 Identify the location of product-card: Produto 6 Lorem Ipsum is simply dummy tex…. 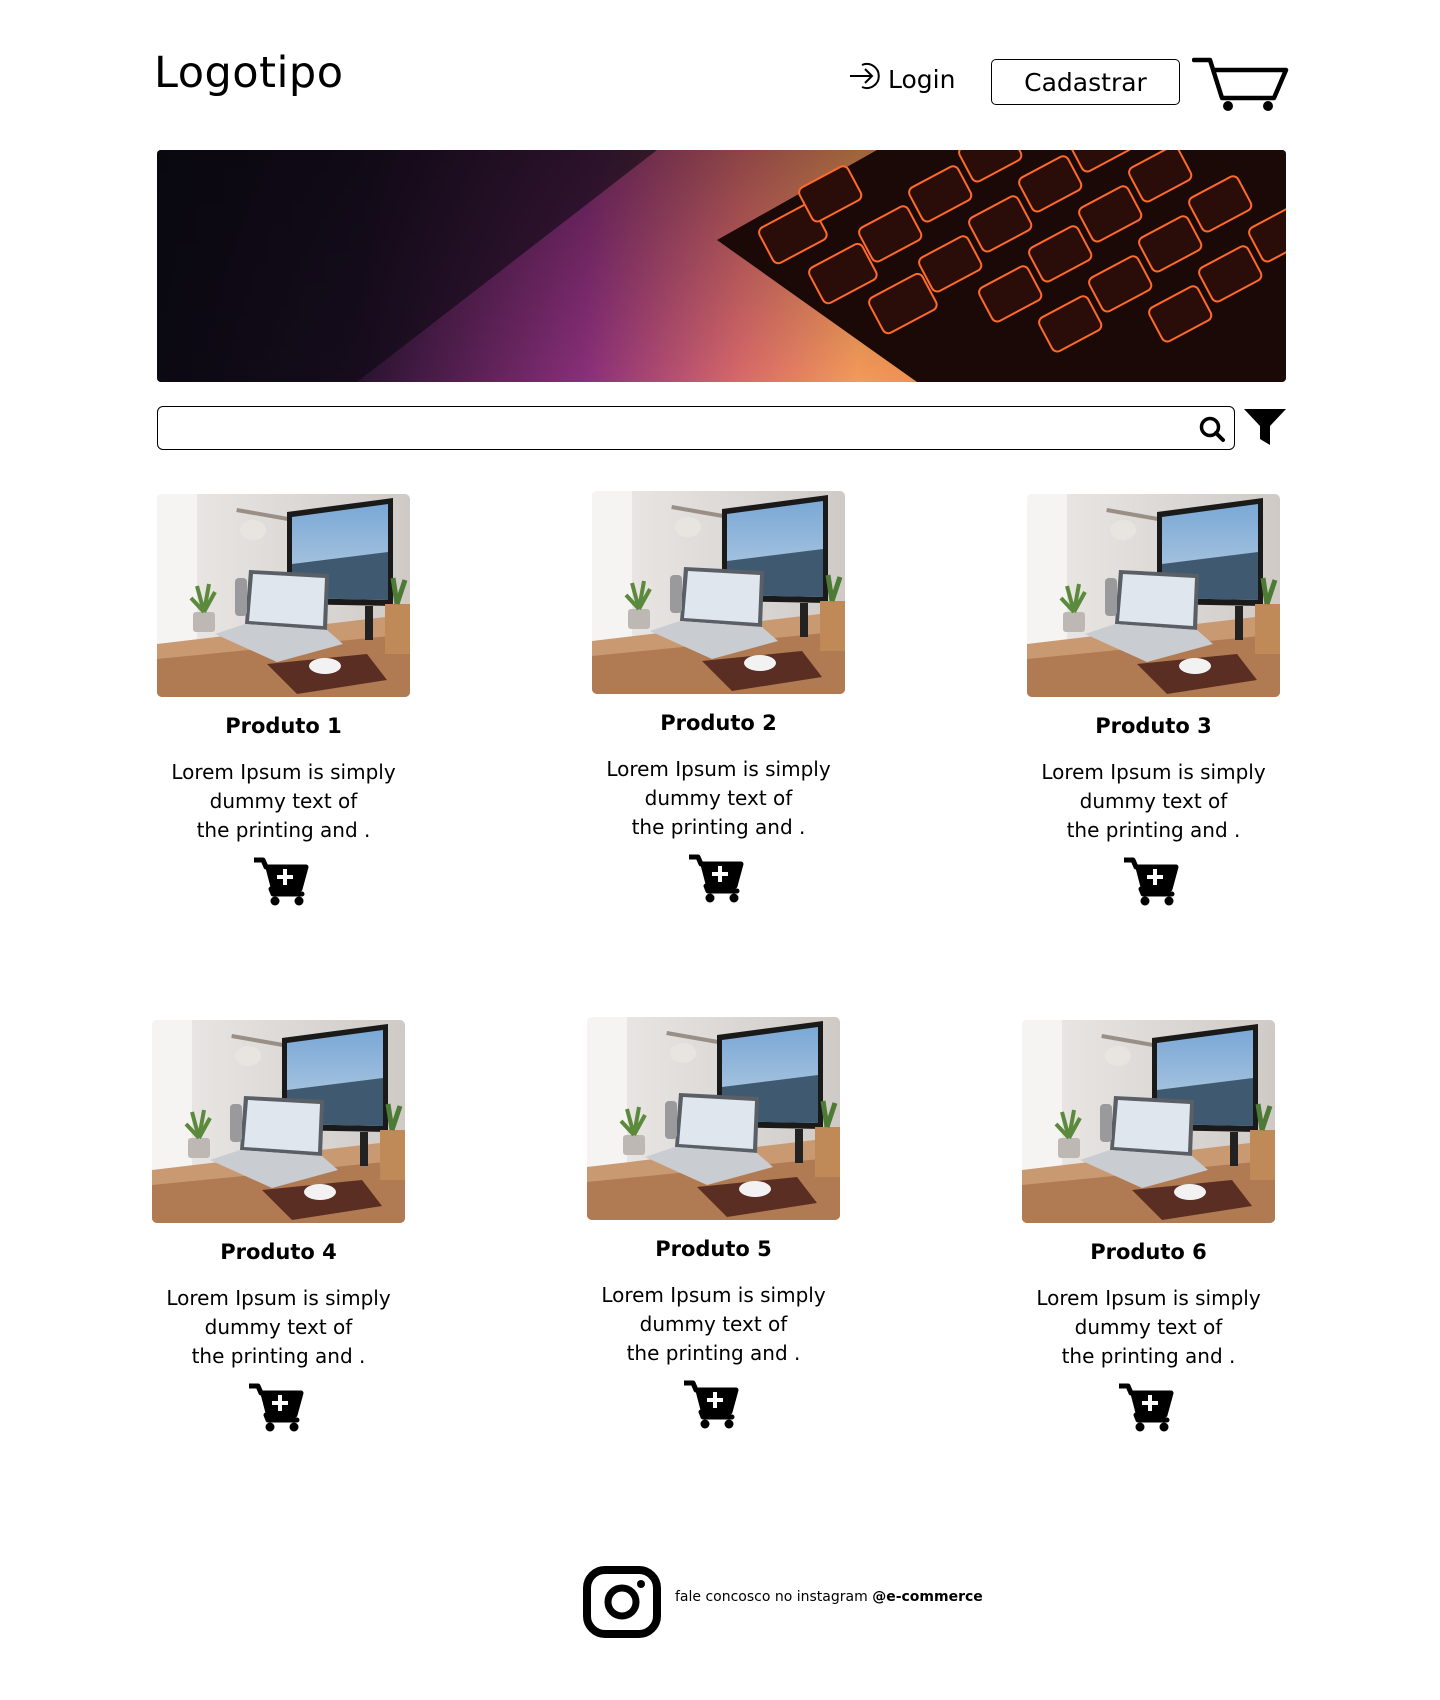
(1162, 1226).